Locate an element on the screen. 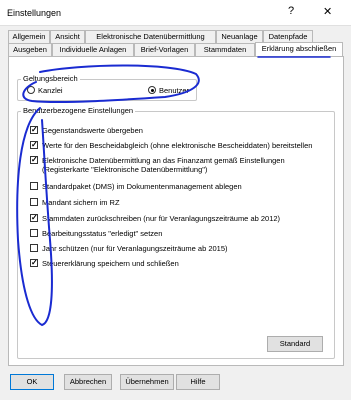 The width and height of the screenshot is (351, 400). tab-allgemein: Allgemein is located at coordinates (29, 36).